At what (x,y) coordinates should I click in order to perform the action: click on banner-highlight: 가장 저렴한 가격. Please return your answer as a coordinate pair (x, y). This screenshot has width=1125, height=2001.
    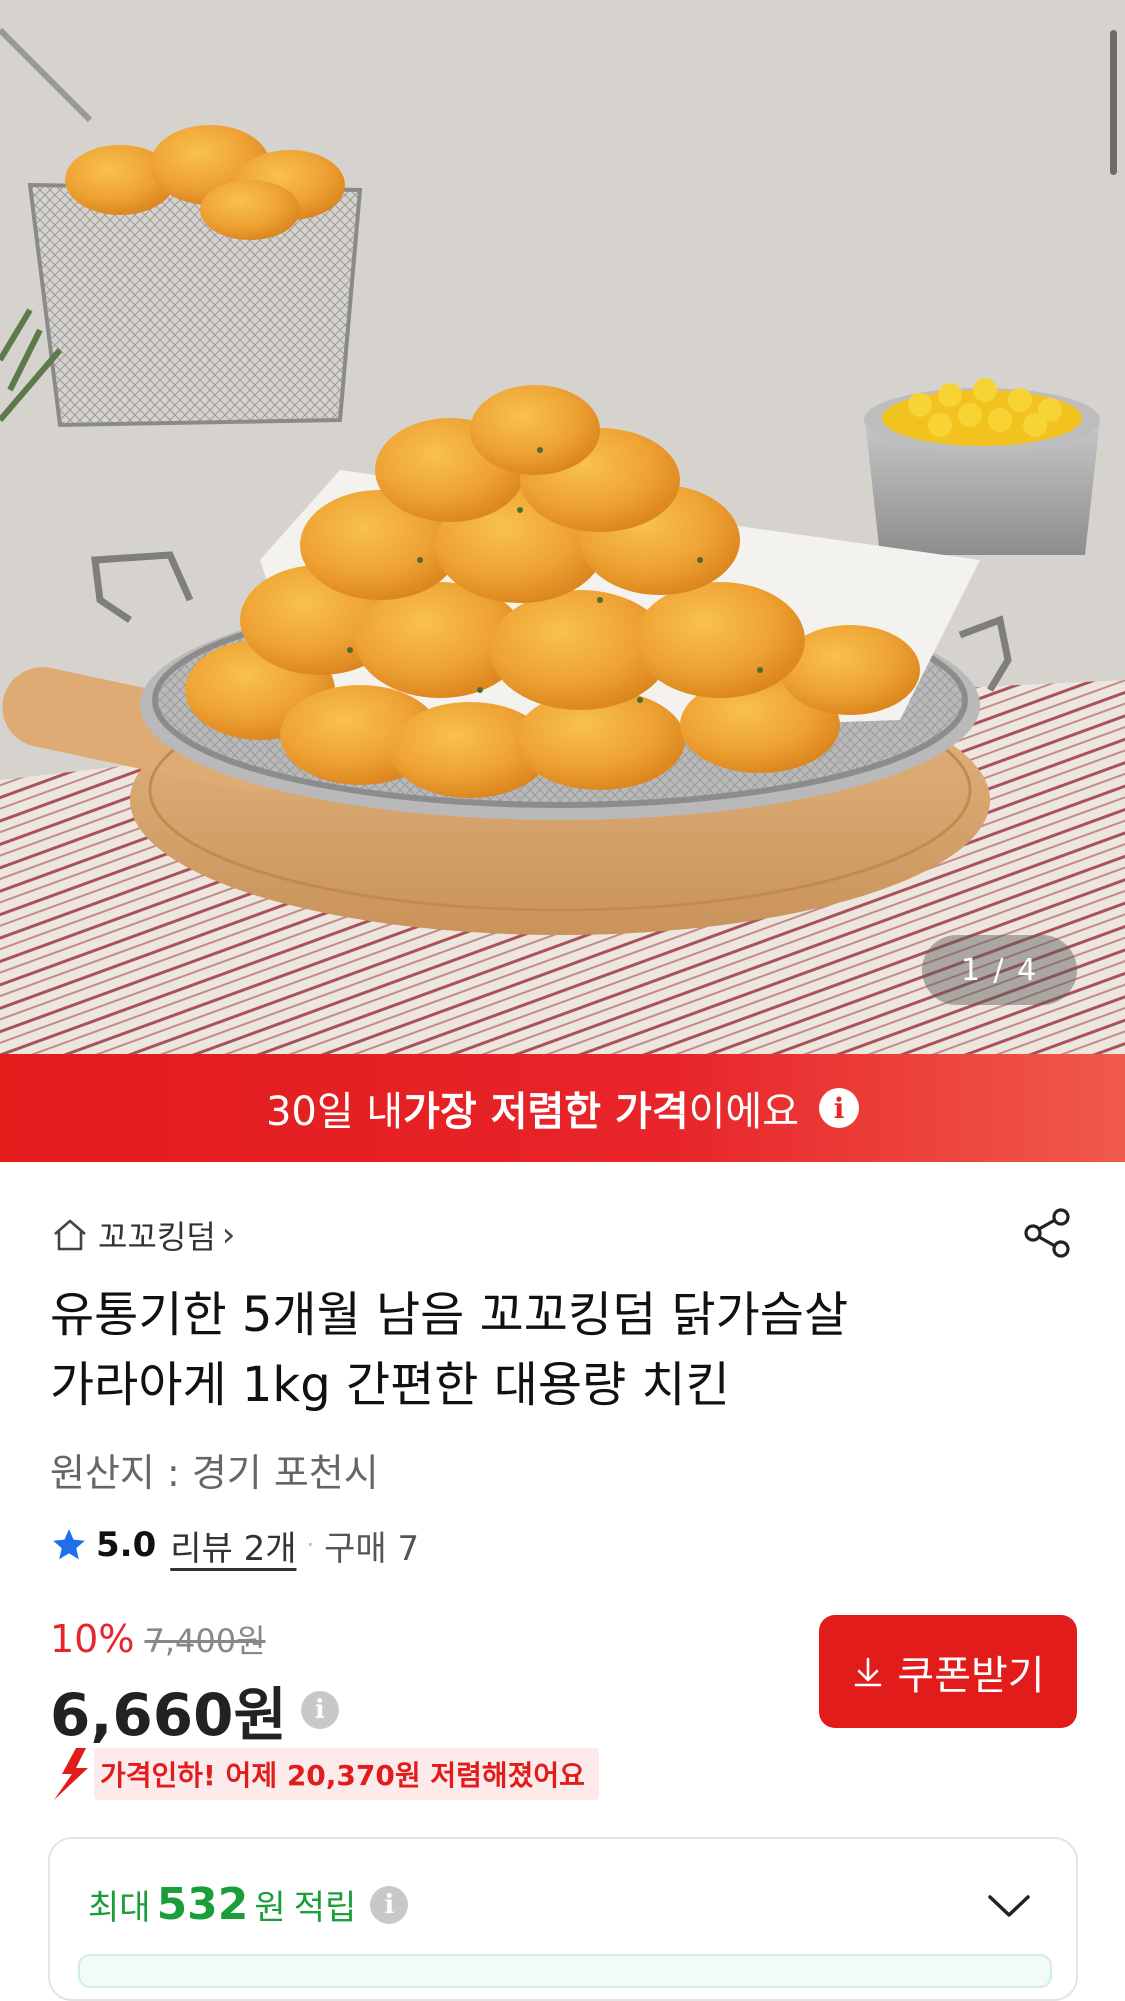
    Looking at the image, I should click on (546, 1112).